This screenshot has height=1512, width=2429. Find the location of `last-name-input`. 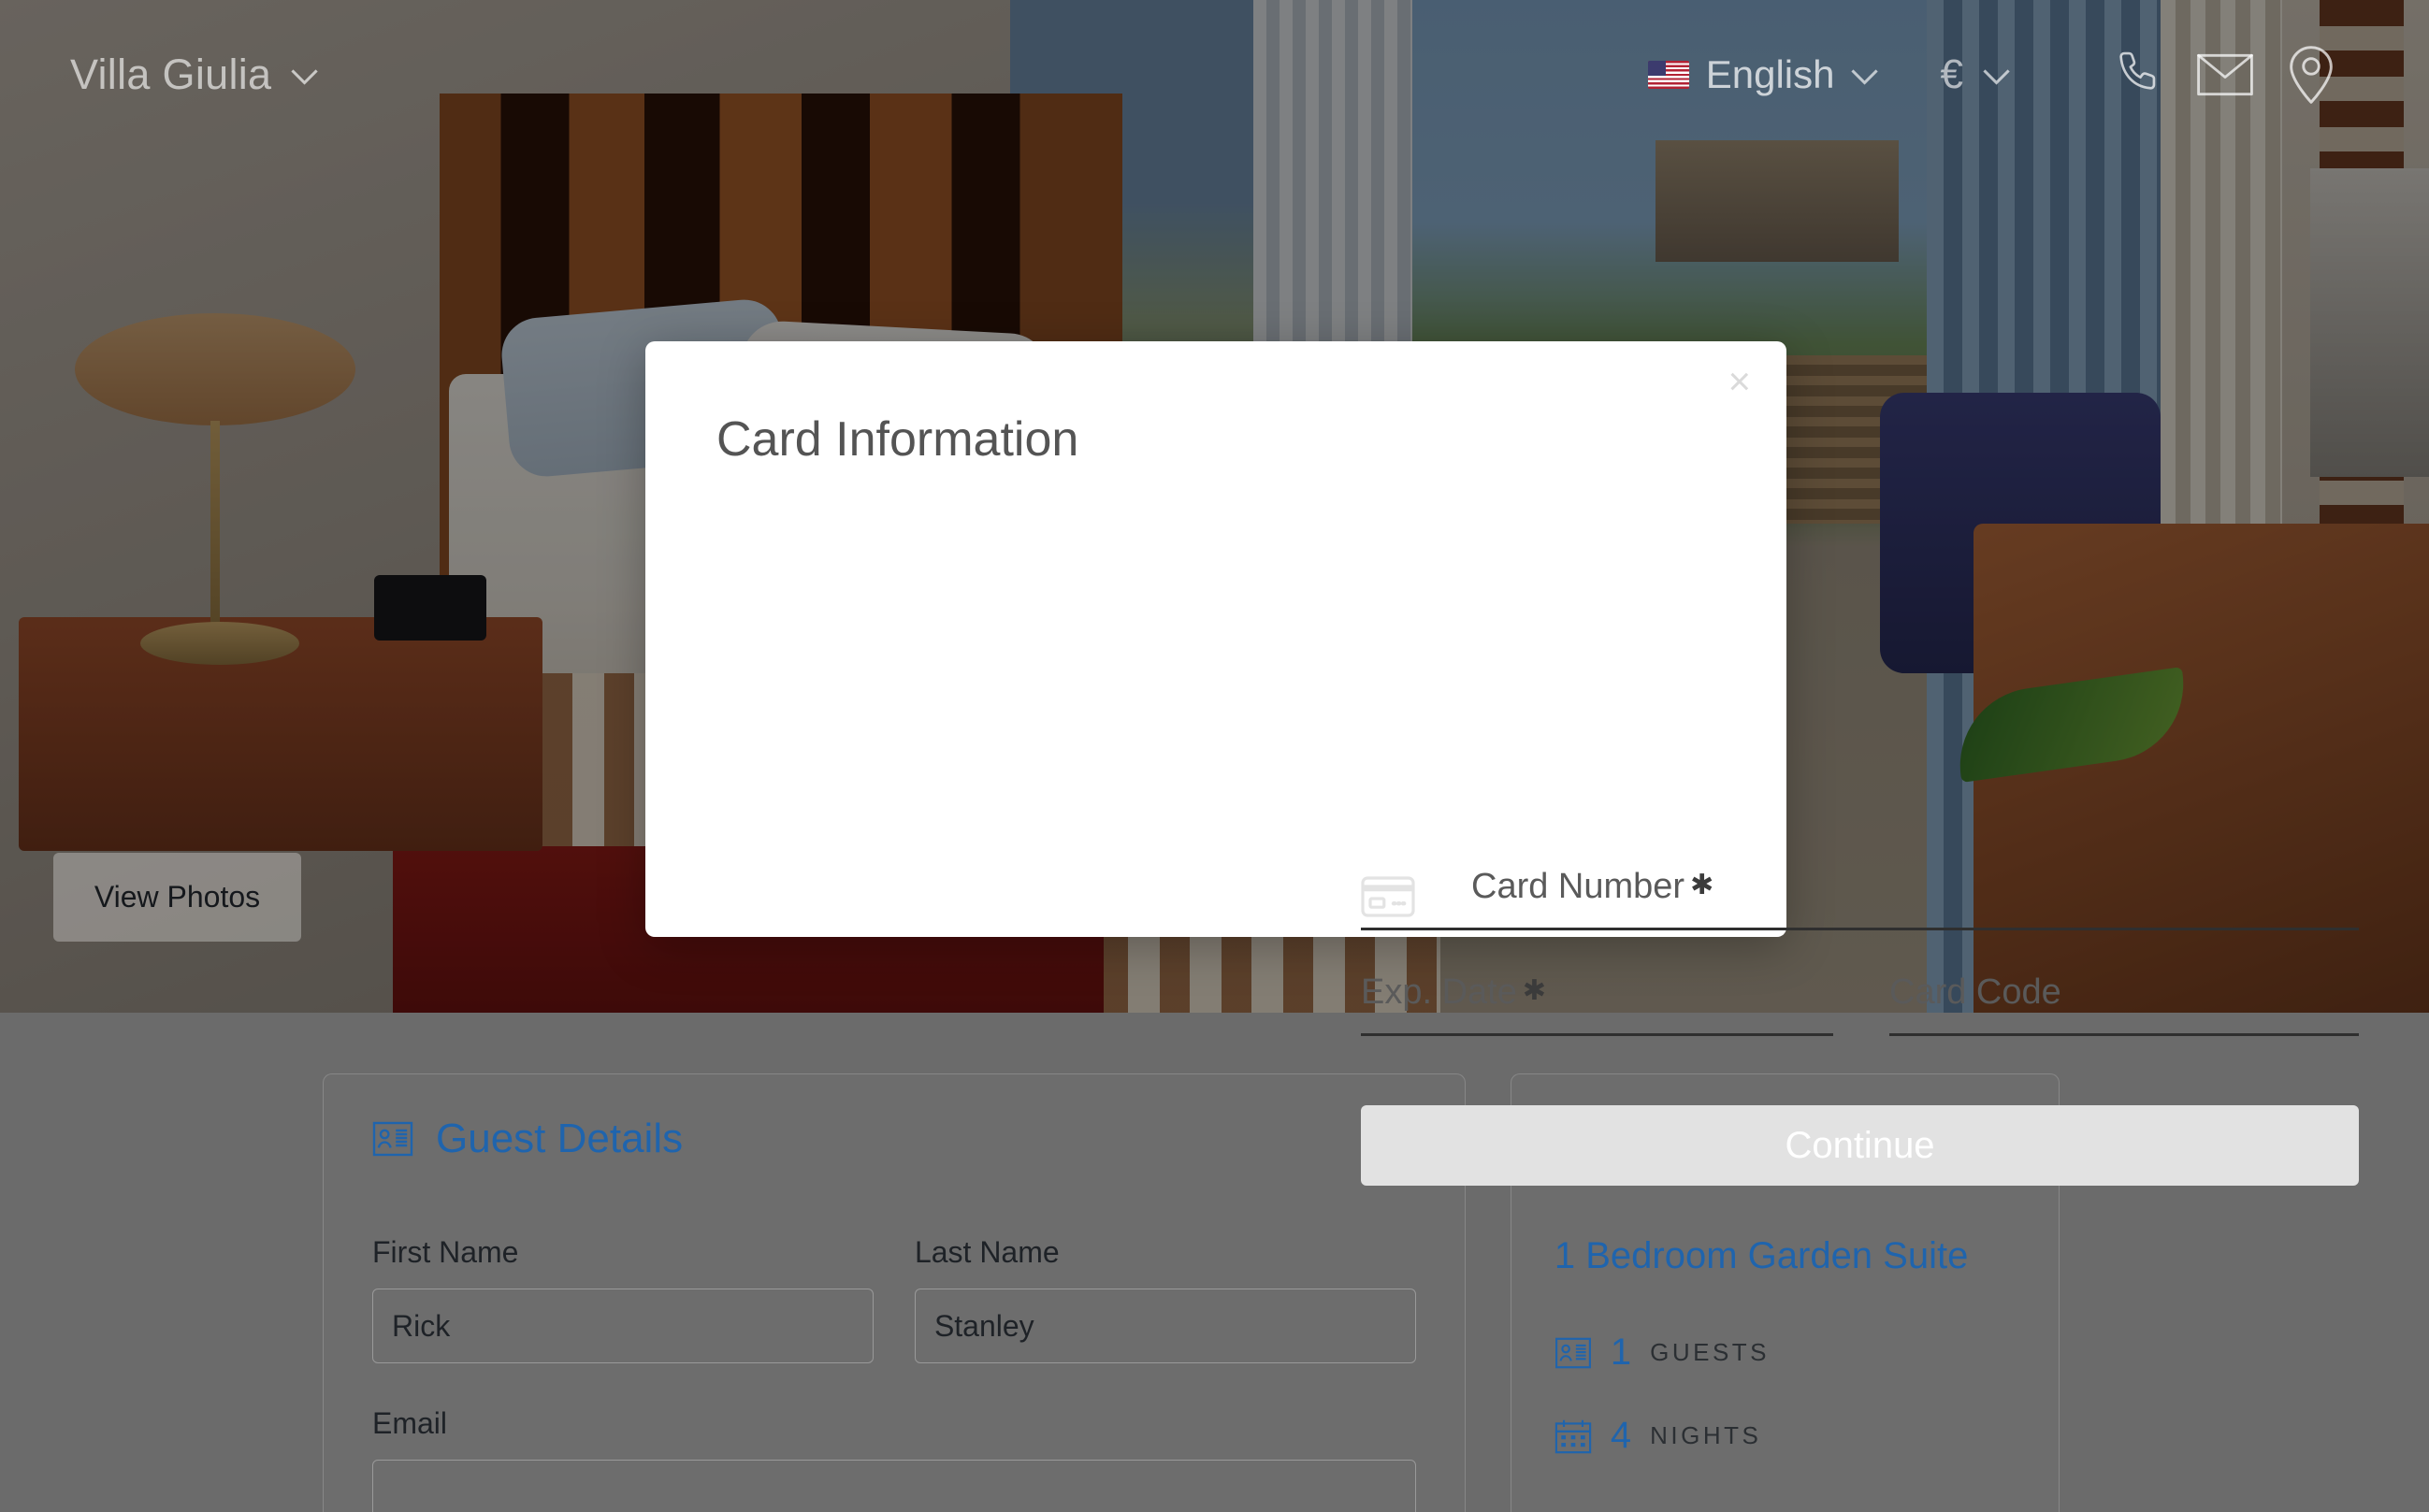

last-name-input is located at coordinates (1165, 1326).